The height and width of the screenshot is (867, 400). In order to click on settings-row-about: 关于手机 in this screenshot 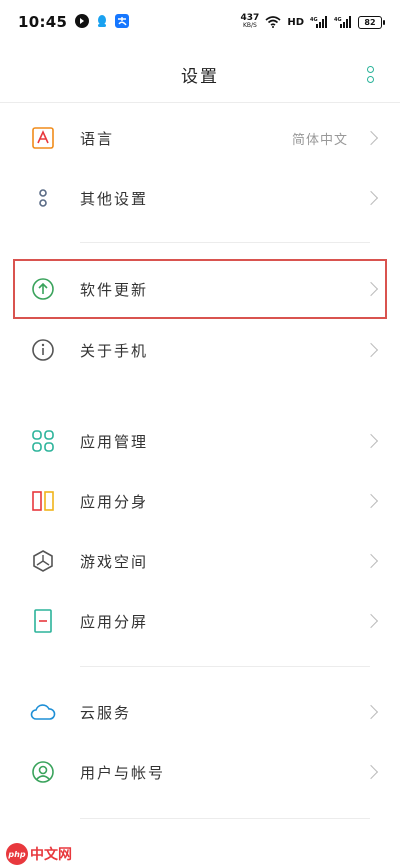, I will do `click(200, 350)`.